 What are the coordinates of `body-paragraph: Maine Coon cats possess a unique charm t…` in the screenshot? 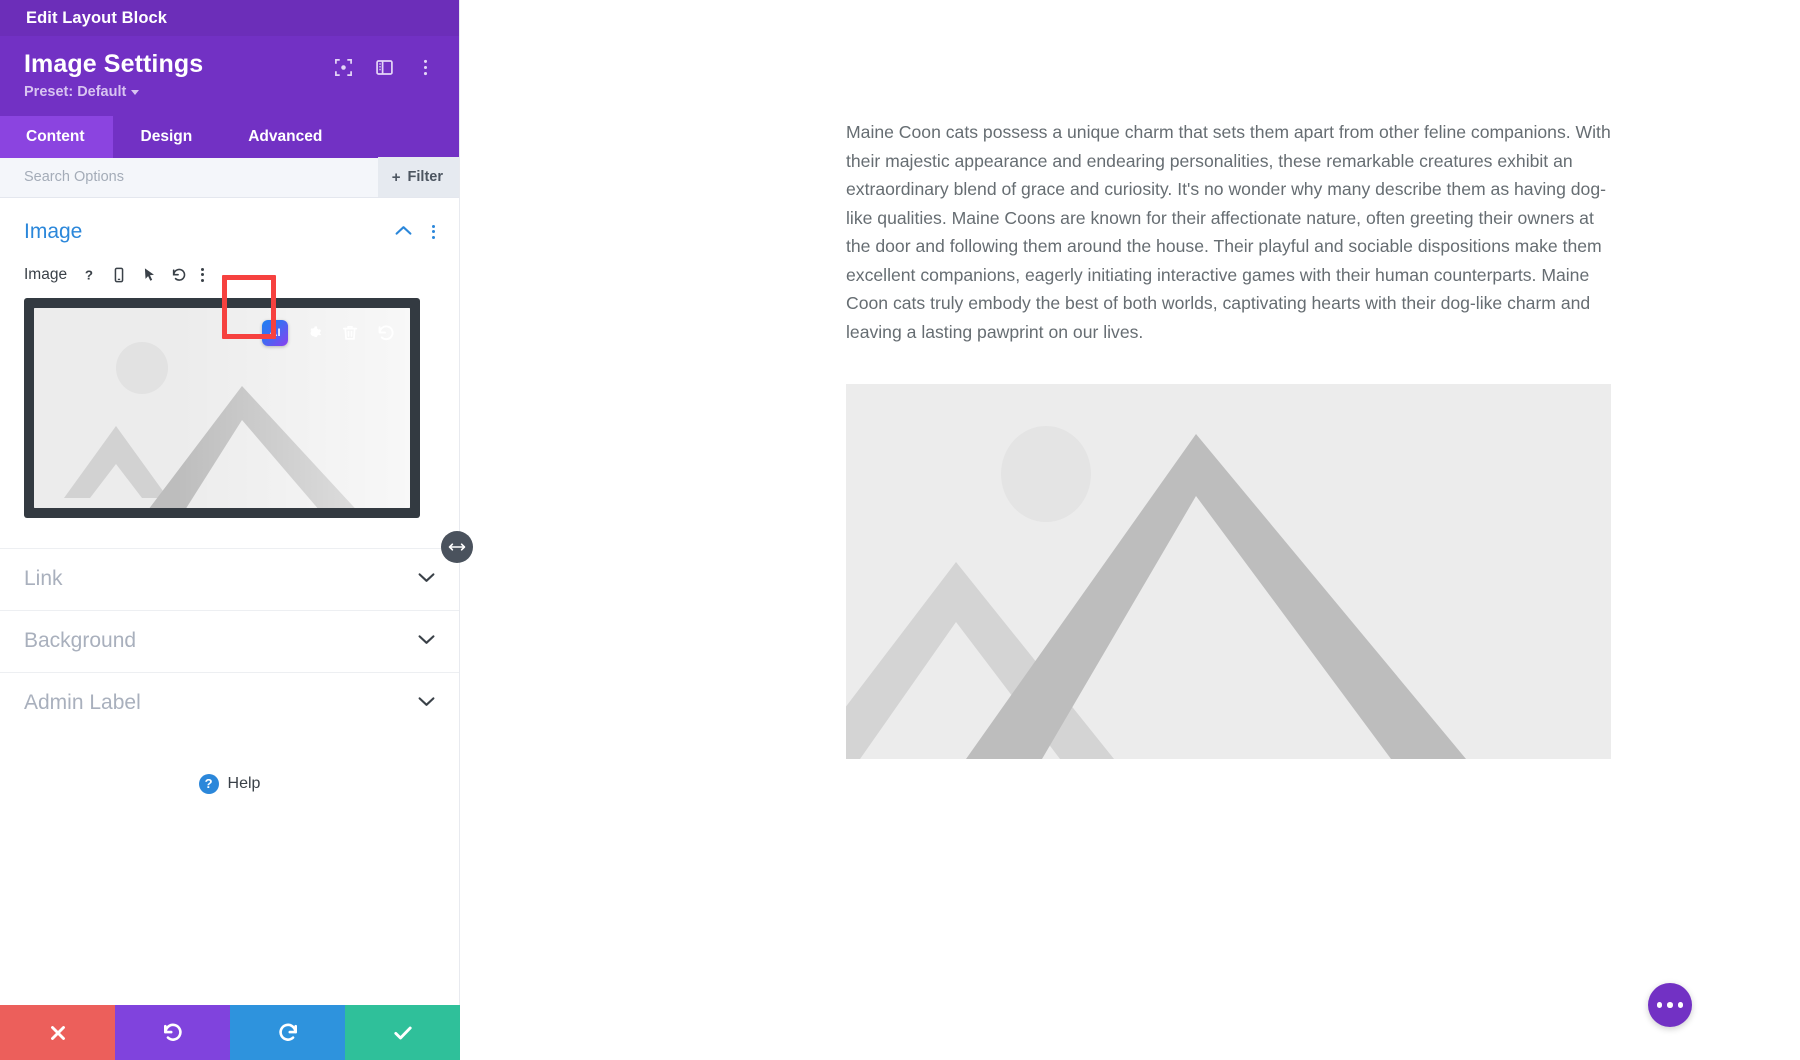 It's located at (1228, 232).